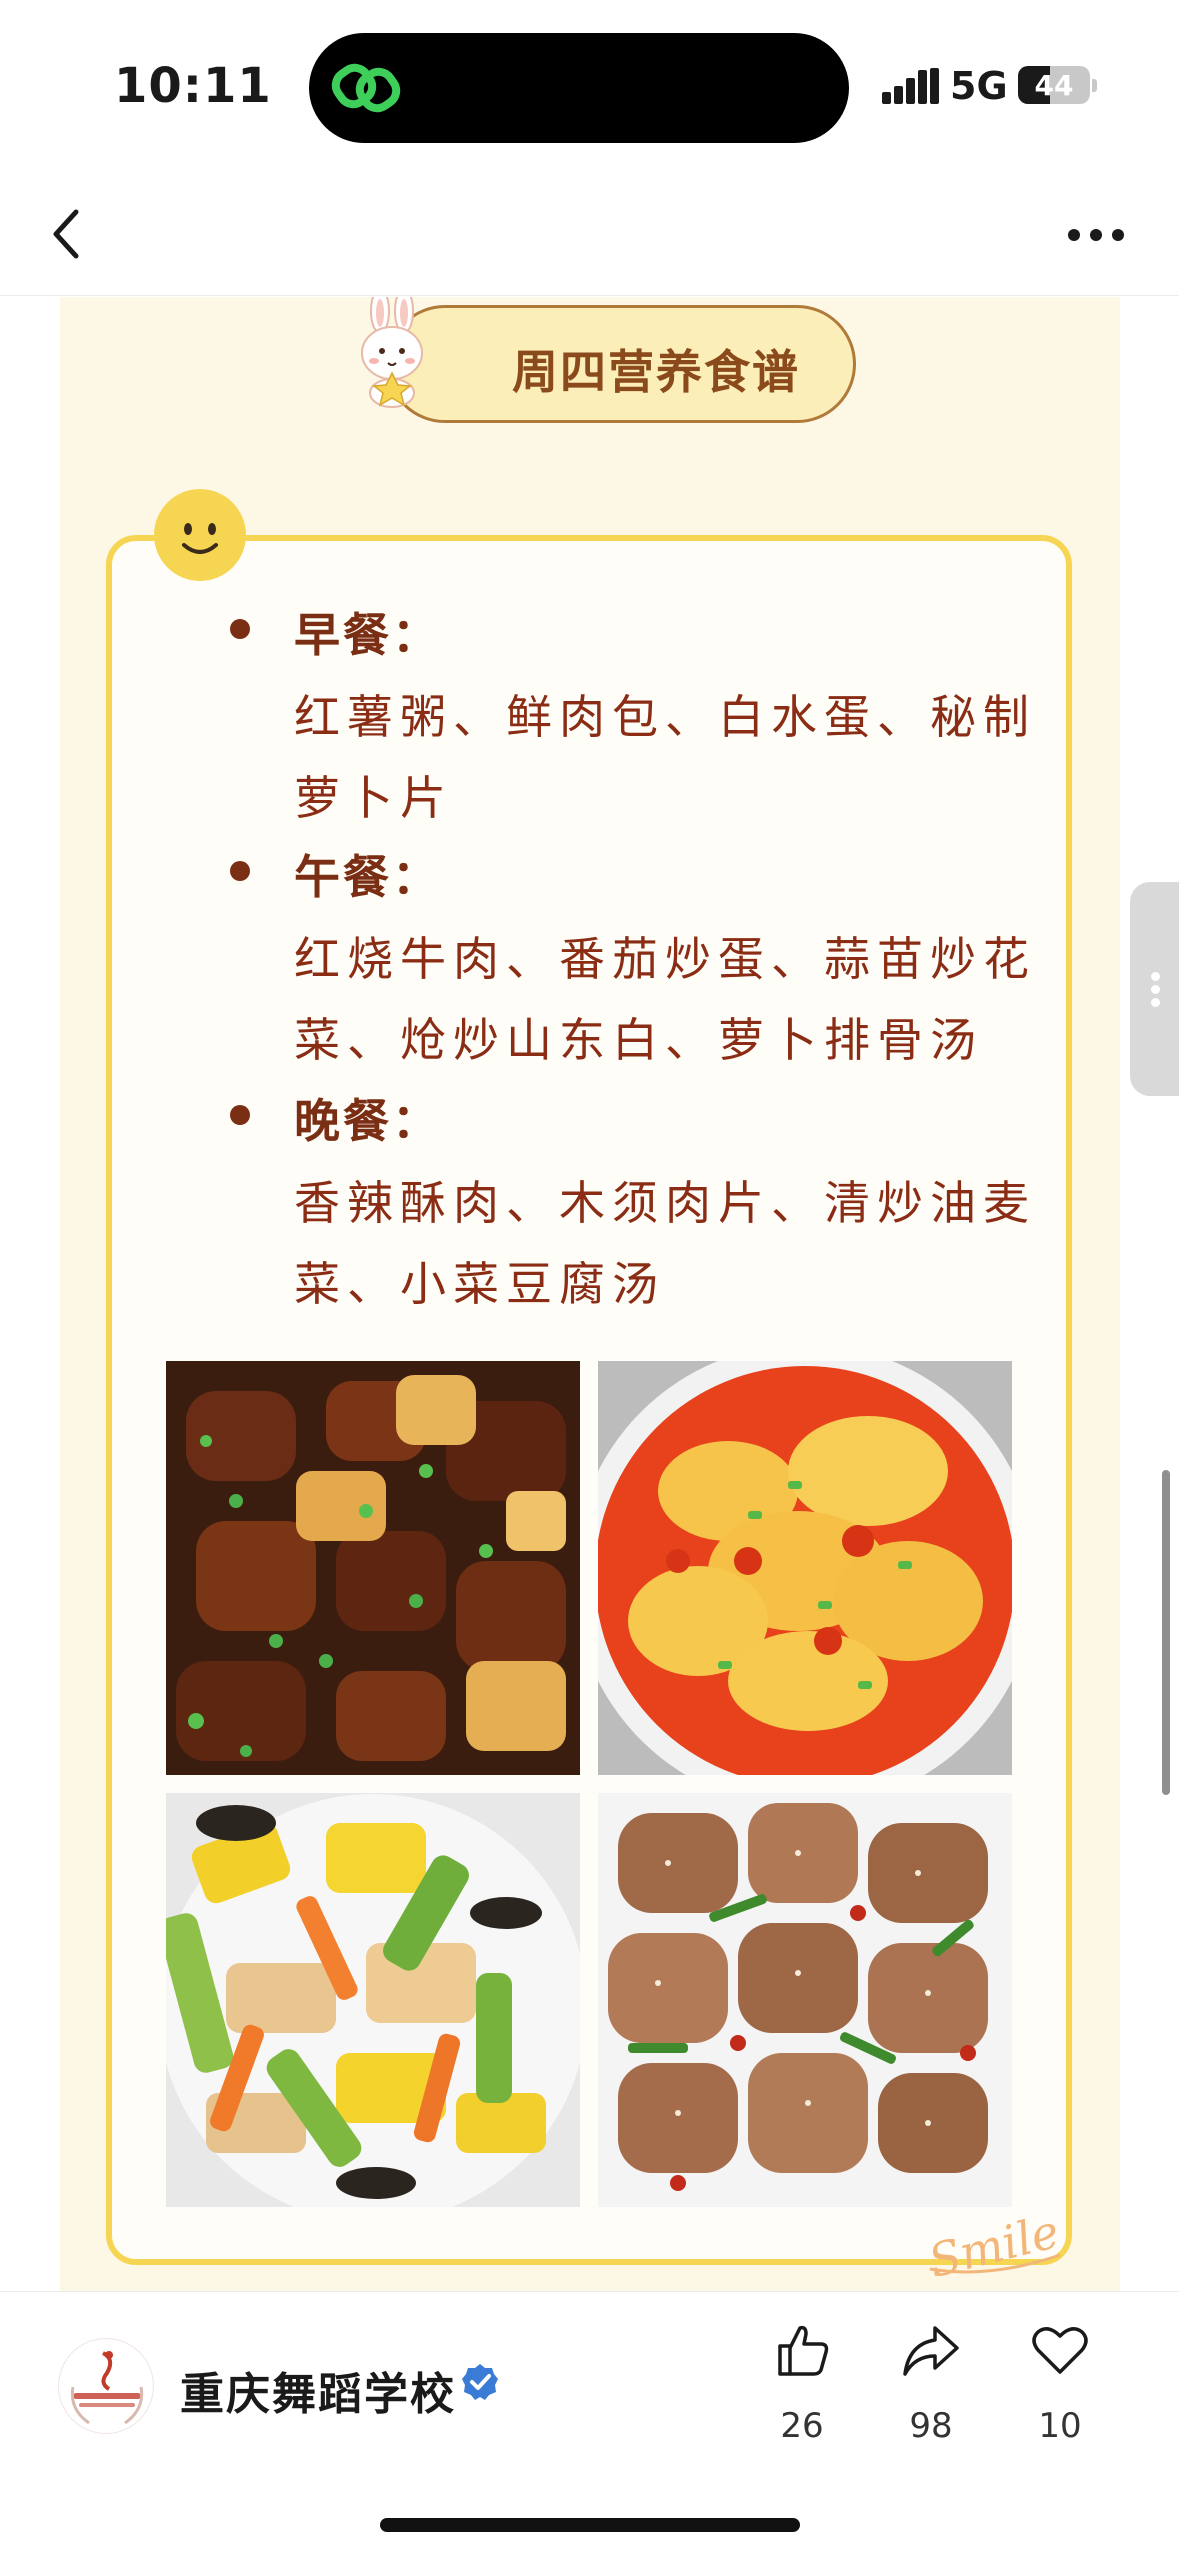 The height and width of the screenshot is (2556, 1179). Describe the element at coordinates (1060, 2350) in the screenshot. I see `heart-icon` at that location.